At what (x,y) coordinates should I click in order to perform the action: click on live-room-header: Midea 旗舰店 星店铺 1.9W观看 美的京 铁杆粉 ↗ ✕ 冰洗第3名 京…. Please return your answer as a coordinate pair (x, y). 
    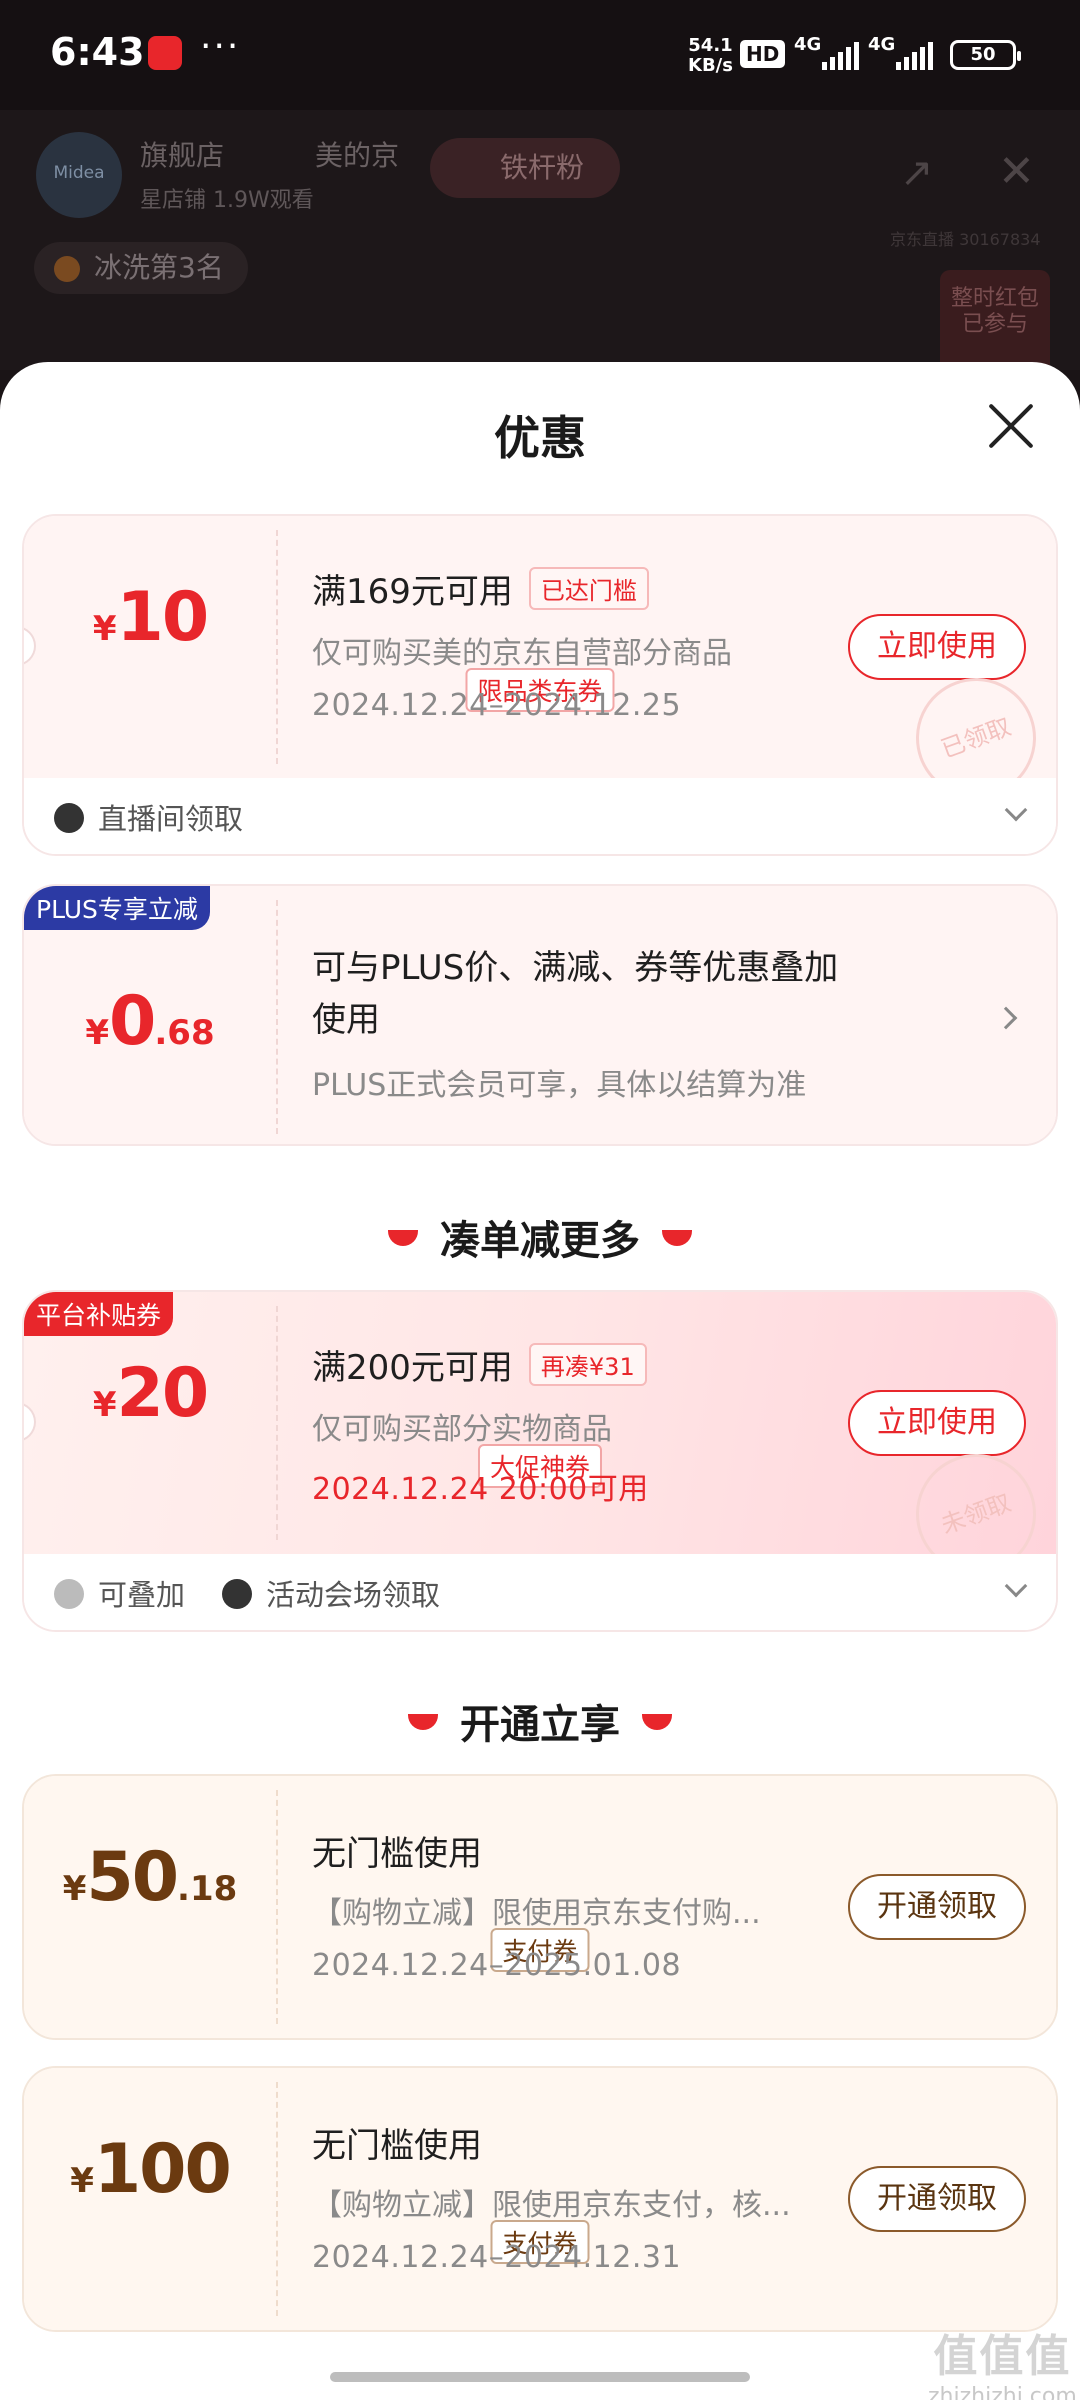
    Looking at the image, I should click on (540, 245).